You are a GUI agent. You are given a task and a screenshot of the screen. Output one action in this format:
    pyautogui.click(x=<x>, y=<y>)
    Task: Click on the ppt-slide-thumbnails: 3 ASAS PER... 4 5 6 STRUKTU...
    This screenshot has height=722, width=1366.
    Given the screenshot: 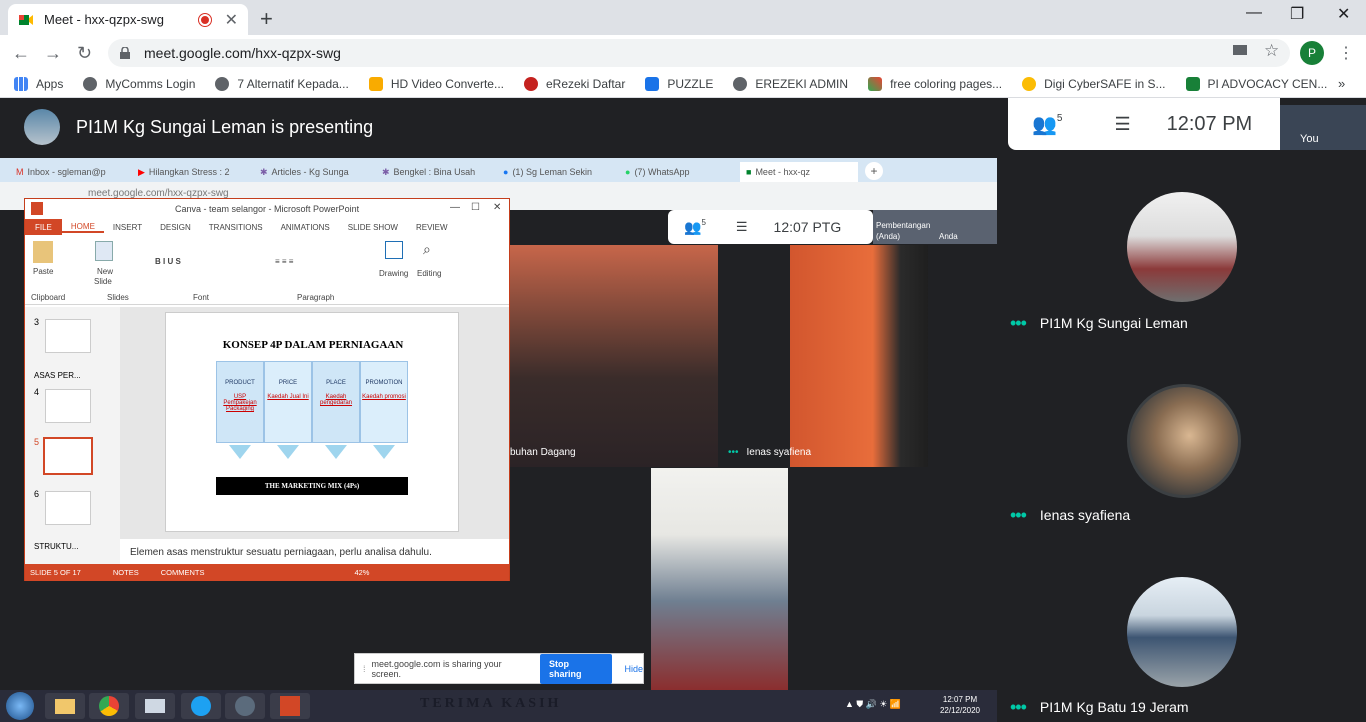 What is the action you would take?
    pyautogui.click(x=72, y=435)
    